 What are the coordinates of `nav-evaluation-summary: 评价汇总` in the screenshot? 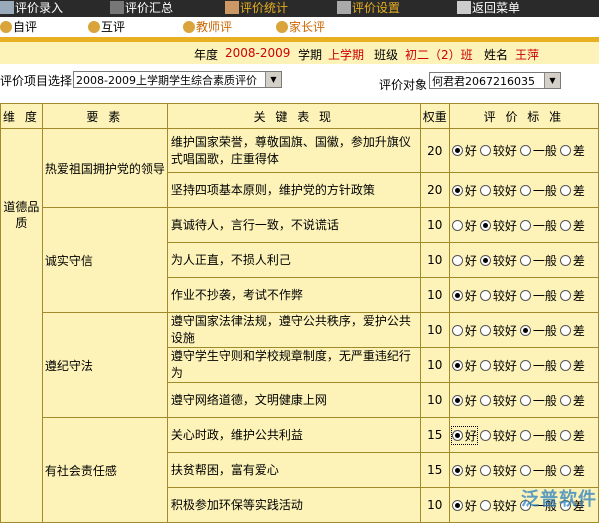 It's located at (141, 8).